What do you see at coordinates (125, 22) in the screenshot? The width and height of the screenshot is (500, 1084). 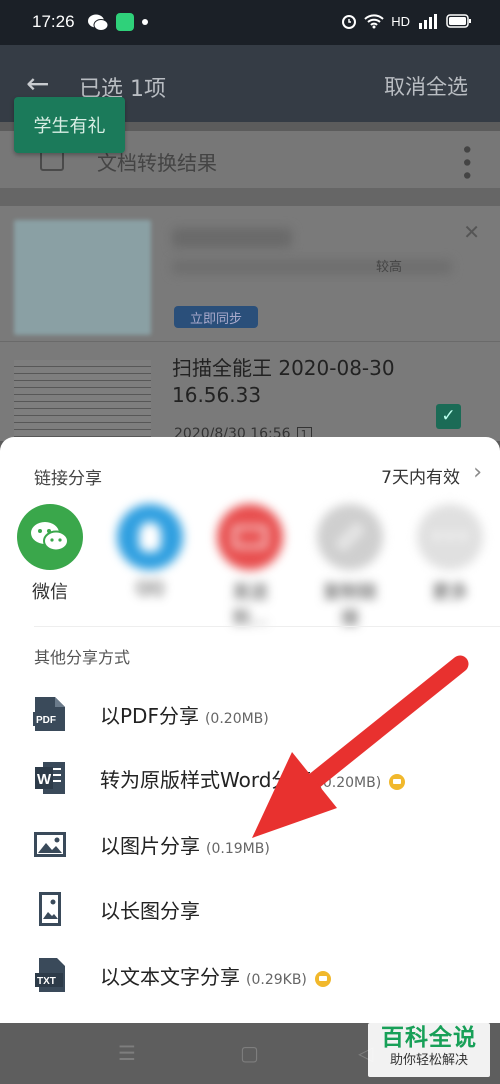 I see `app-notification-icon` at bounding box center [125, 22].